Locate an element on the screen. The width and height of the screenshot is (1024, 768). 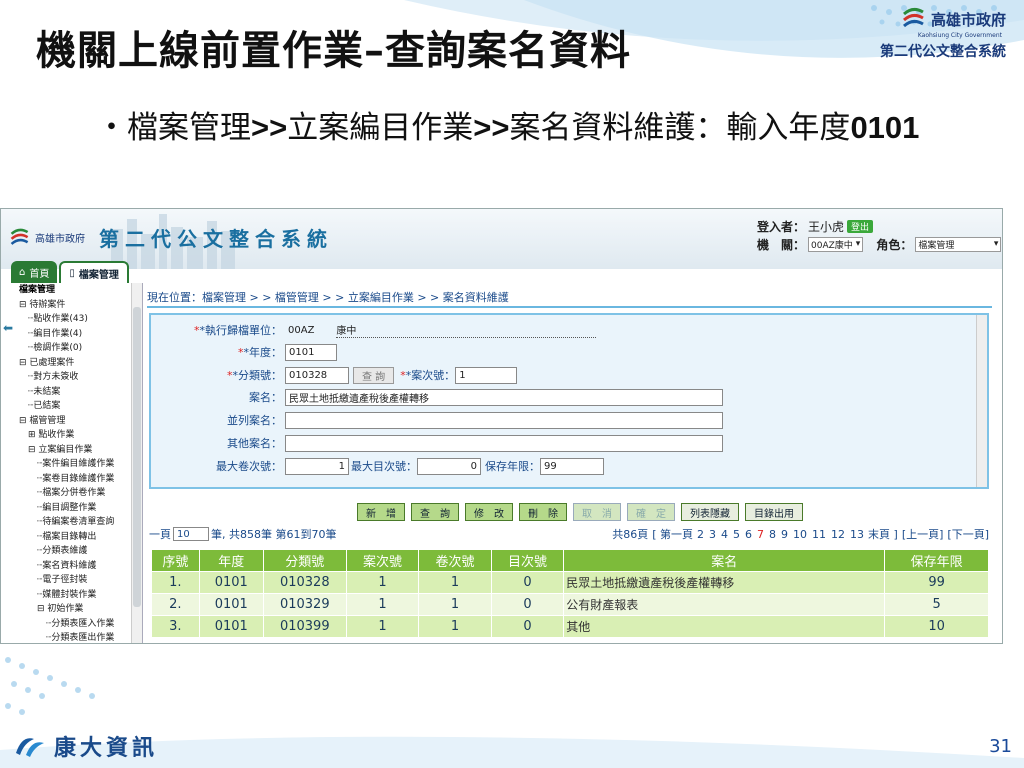
year-label: **年度： is located at coordinates (260, 352).